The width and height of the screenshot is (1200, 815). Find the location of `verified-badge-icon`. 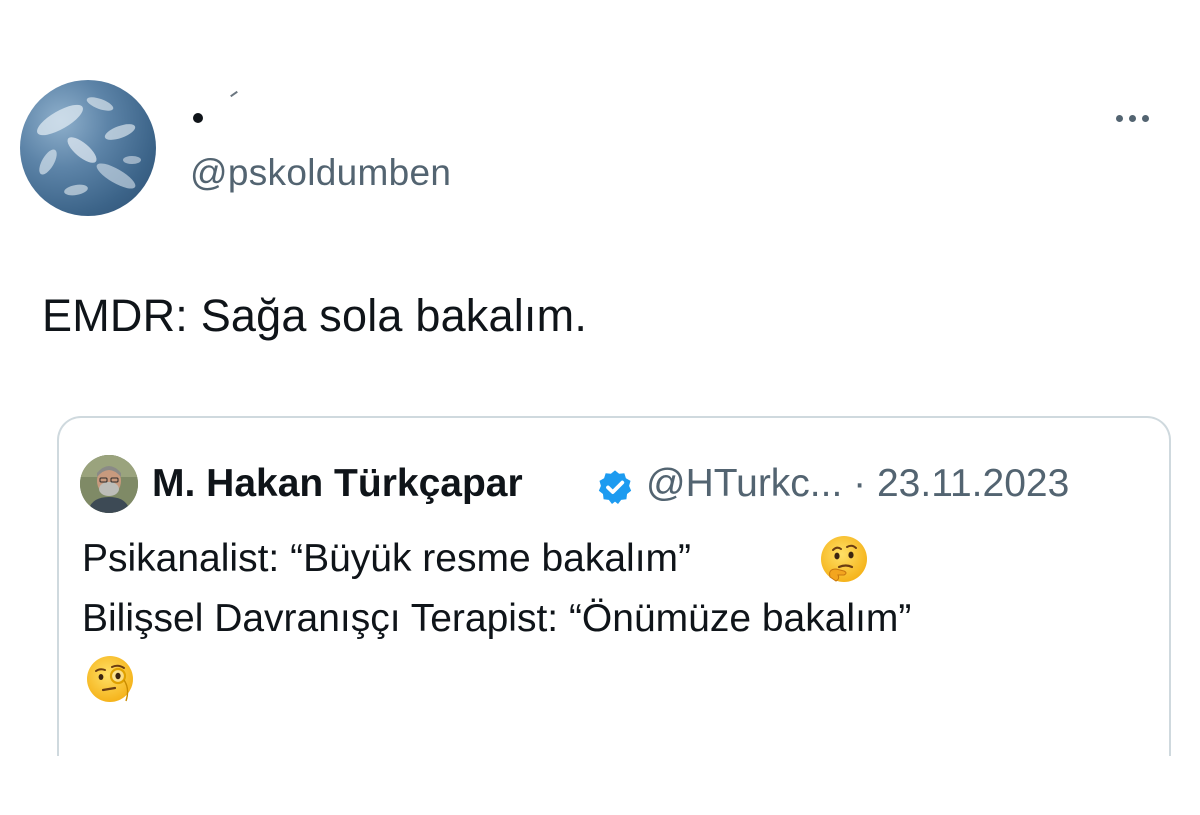

verified-badge-icon is located at coordinates (615, 487).